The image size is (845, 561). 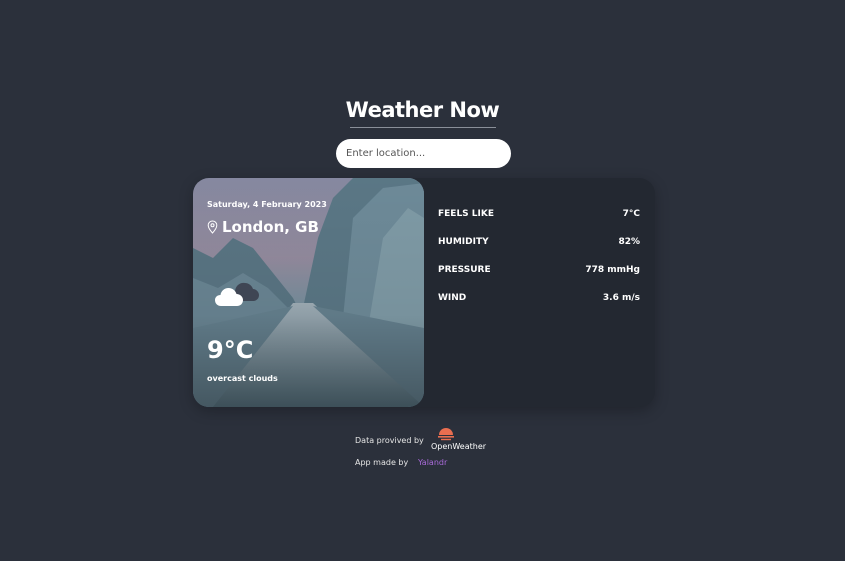 I want to click on location-name: London, GB, so click(x=270, y=227).